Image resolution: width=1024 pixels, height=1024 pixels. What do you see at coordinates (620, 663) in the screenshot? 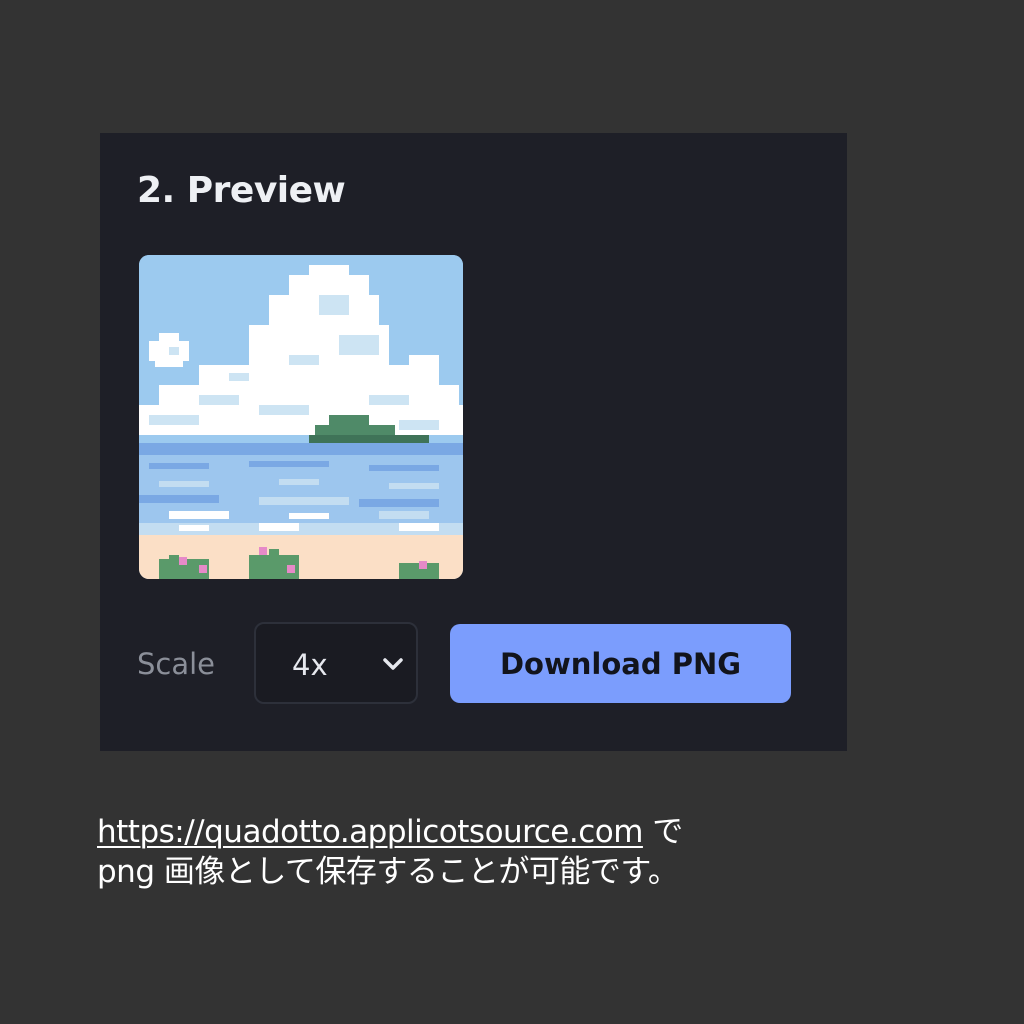
I see `download-png-button: Download PNG` at bounding box center [620, 663].